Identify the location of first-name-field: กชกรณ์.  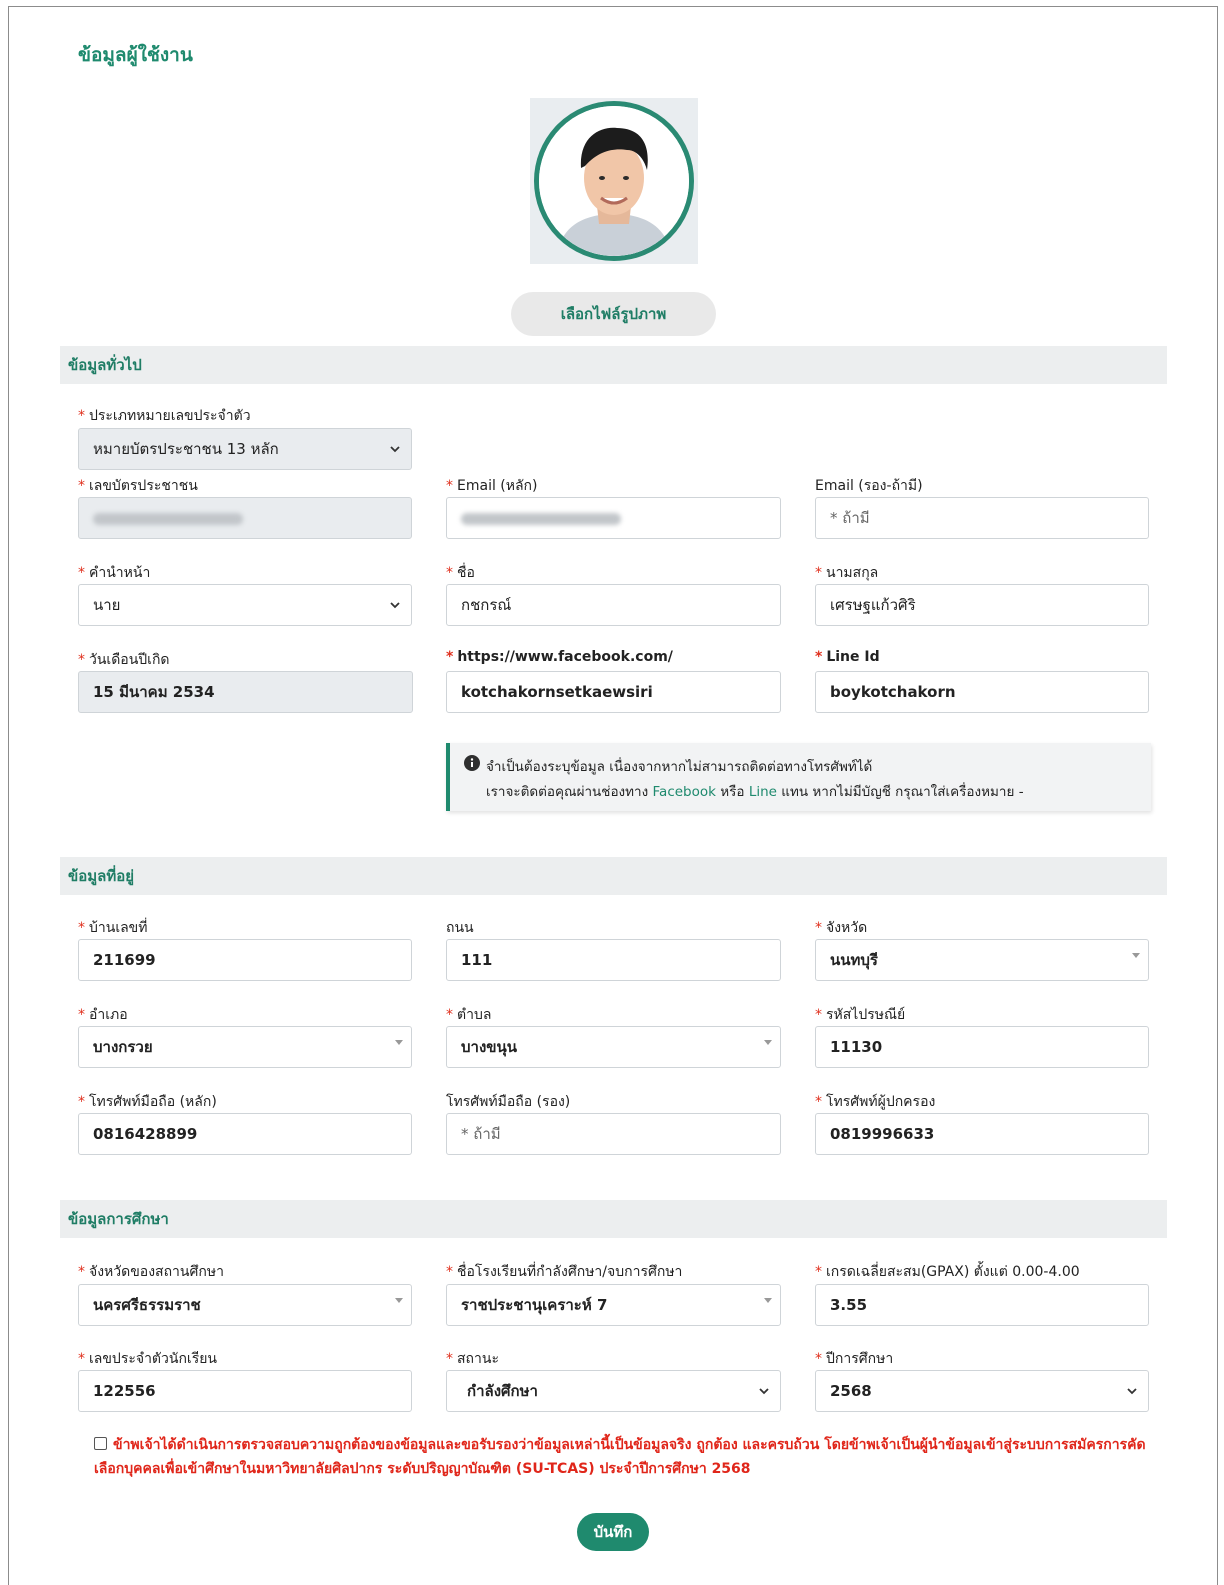
(613, 605).